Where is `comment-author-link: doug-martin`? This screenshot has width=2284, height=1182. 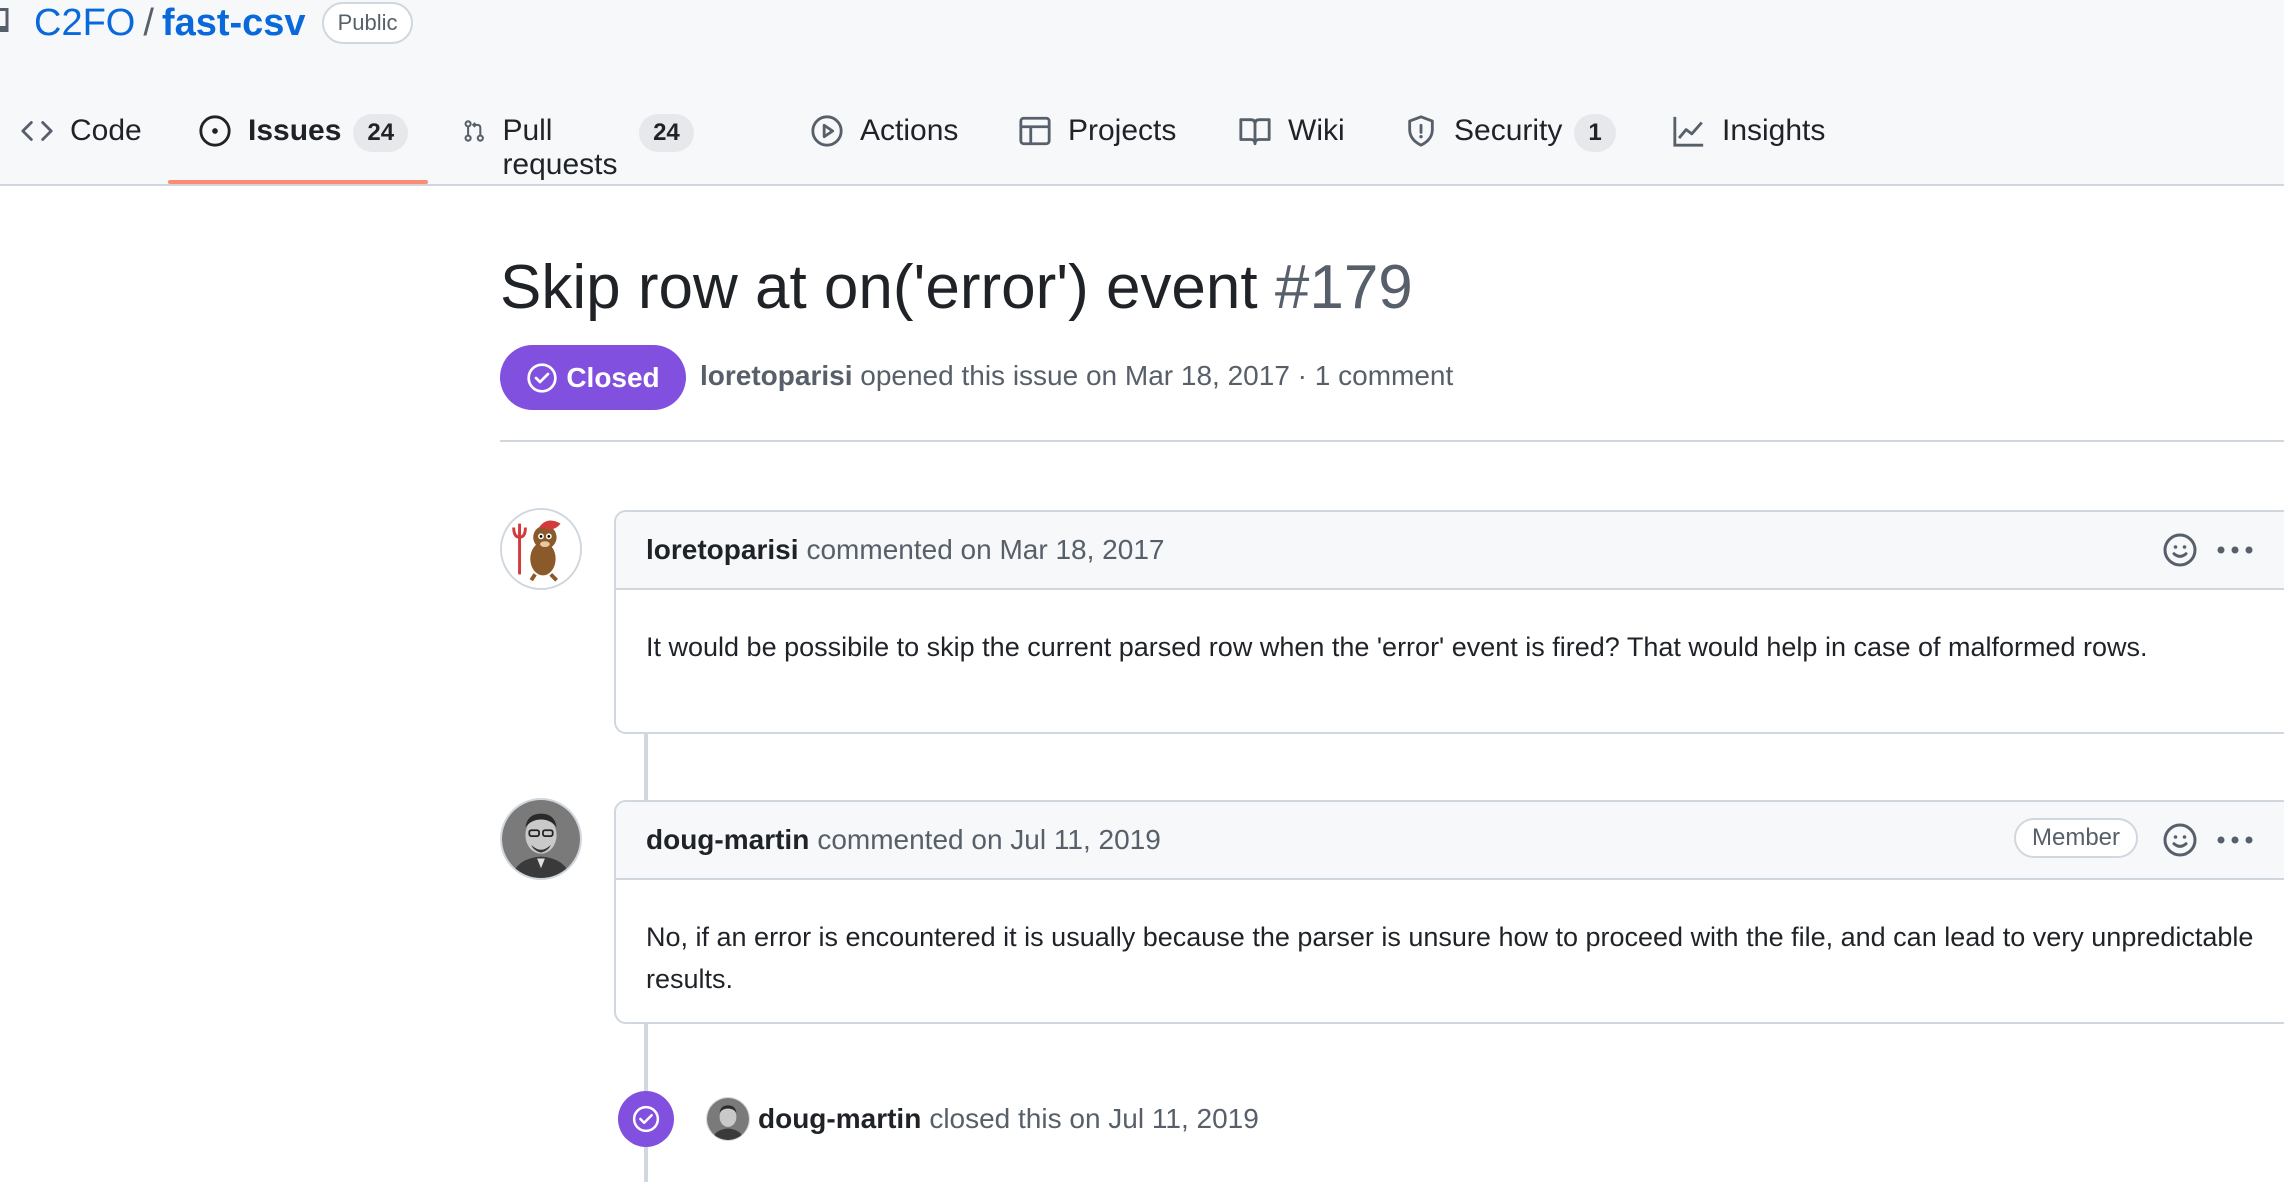 comment-author-link: doug-martin is located at coordinates (727, 840).